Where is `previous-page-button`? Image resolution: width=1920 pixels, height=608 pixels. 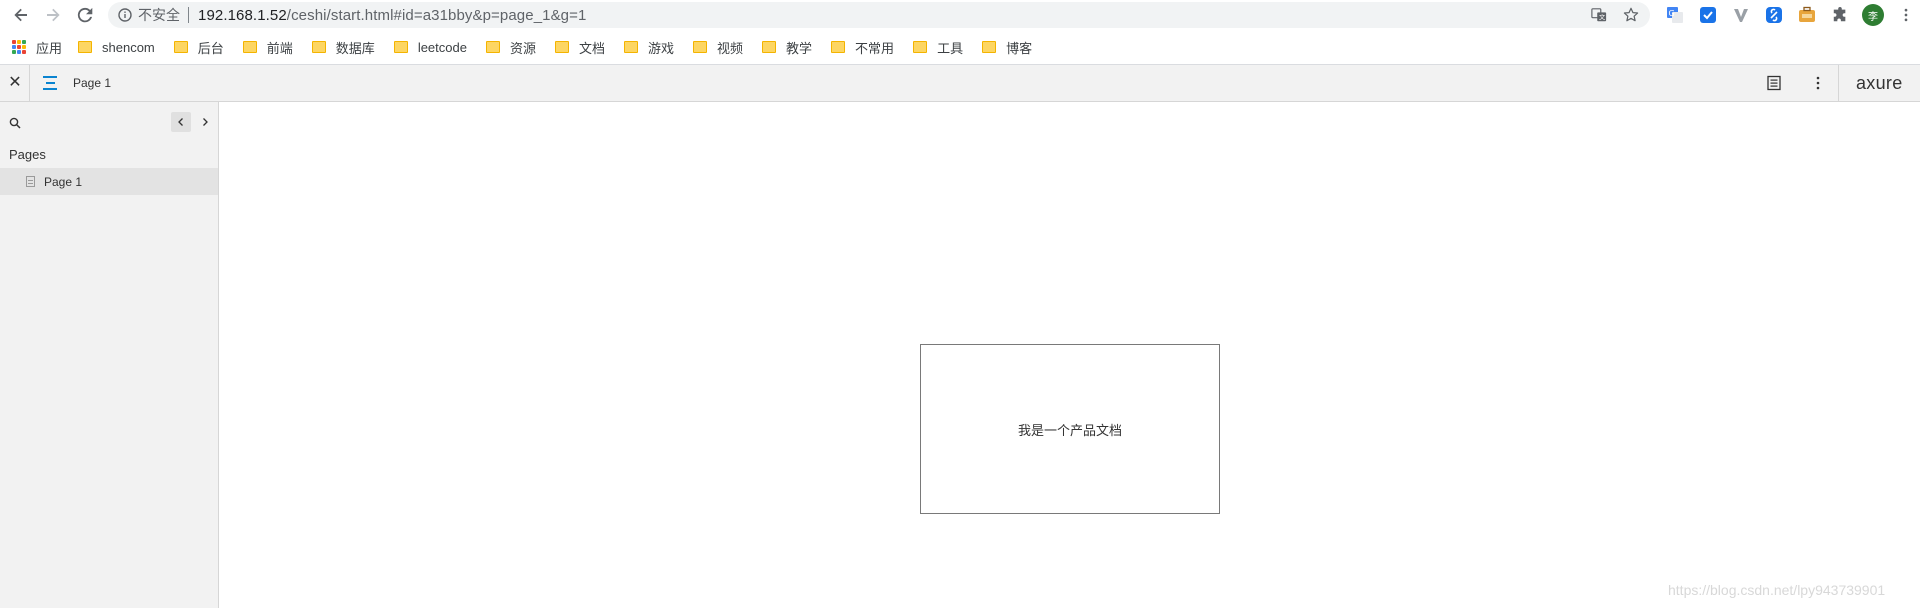 previous-page-button is located at coordinates (181, 122).